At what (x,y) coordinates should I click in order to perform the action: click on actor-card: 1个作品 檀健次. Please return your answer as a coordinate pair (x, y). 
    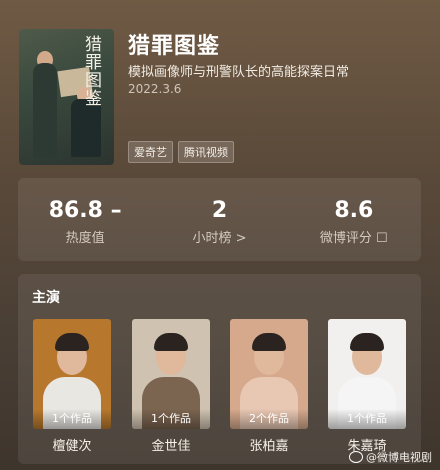
    Looking at the image, I should click on (72, 386).